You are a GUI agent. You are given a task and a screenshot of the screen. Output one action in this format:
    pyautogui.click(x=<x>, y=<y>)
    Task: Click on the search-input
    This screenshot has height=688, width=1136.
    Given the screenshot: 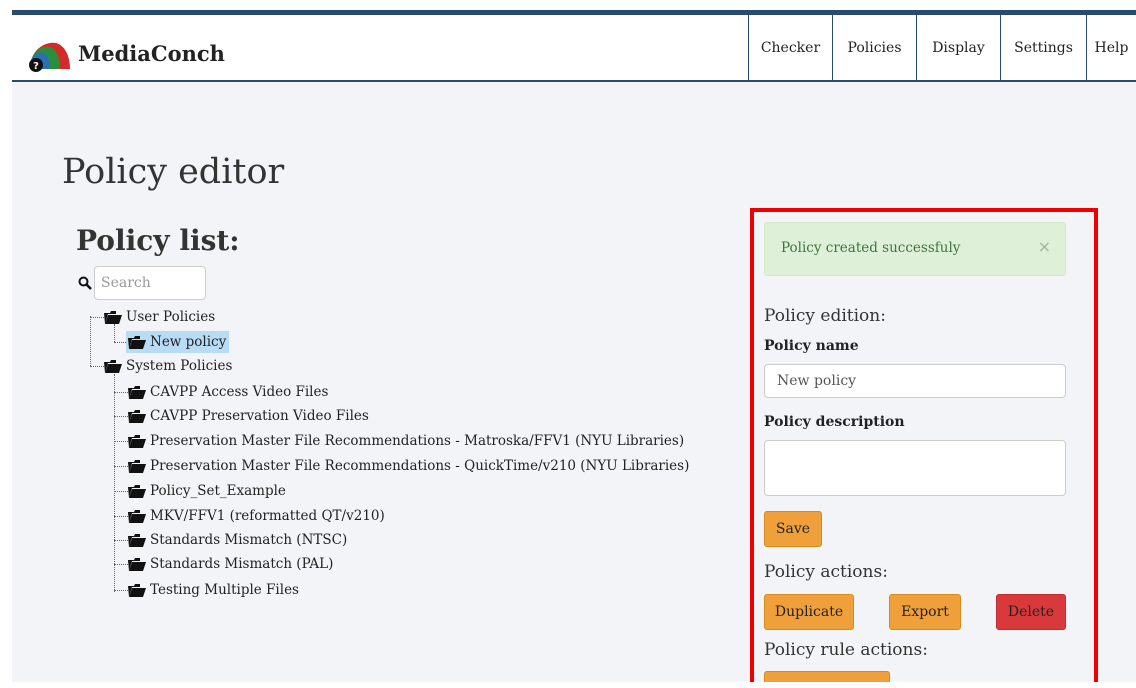 What is the action you would take?
    pyautogui.click(x=150, y=283)
    